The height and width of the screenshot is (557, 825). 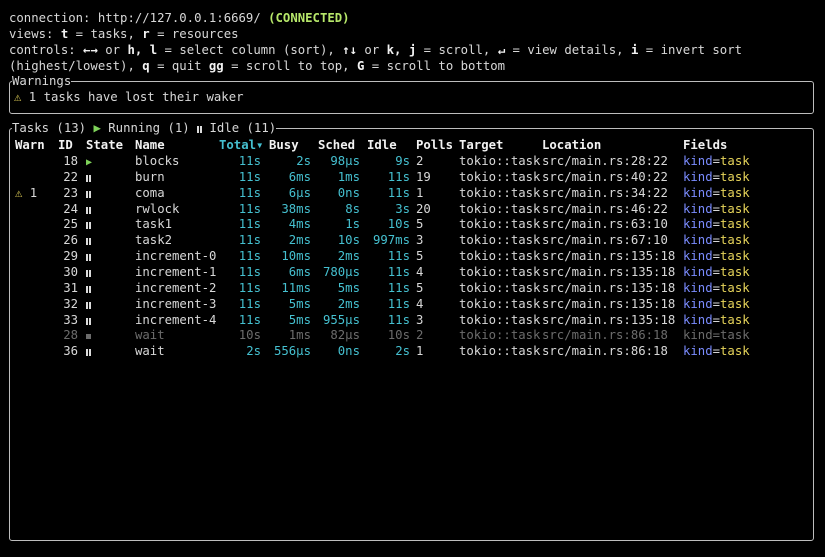 What do you see at coordinates (299, 335) in the screenshot?
I see `task-busy: 1ms` at bounding box center [299, 335].